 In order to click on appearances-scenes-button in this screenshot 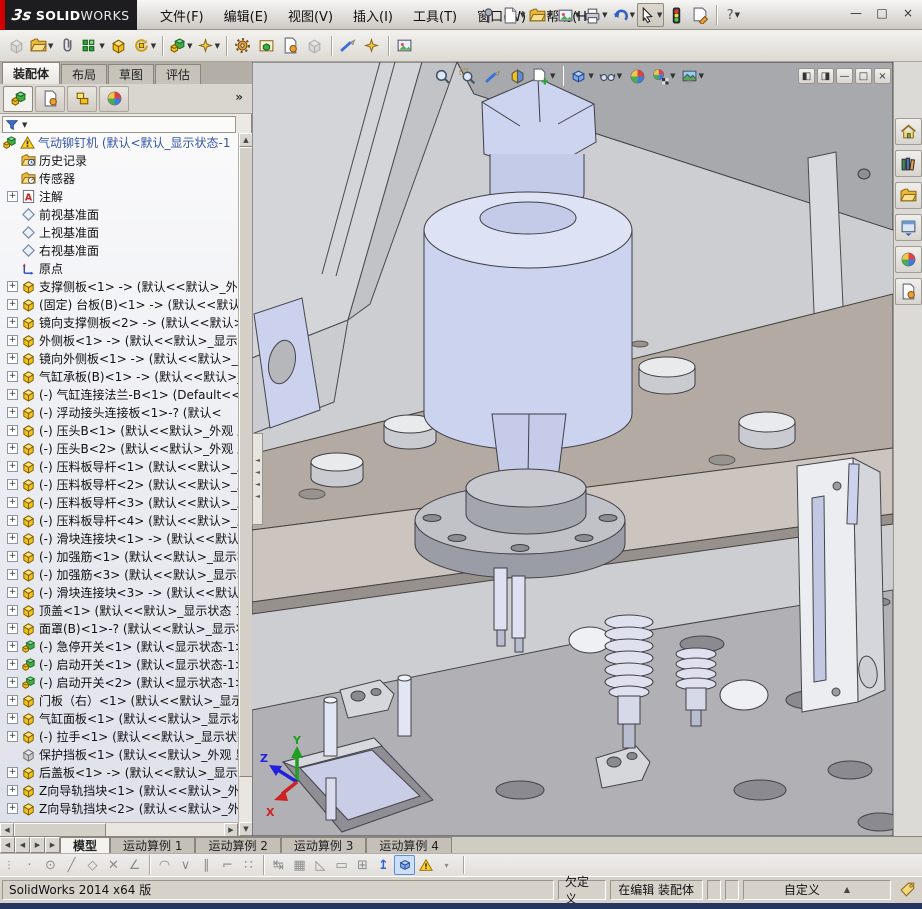, I will do `click(908, 259)`.